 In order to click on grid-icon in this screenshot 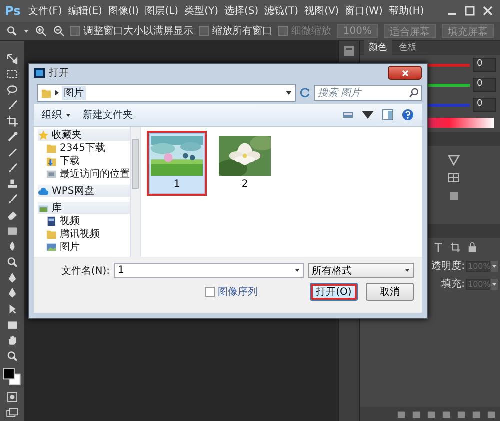, I will do `click(454, 178)`.